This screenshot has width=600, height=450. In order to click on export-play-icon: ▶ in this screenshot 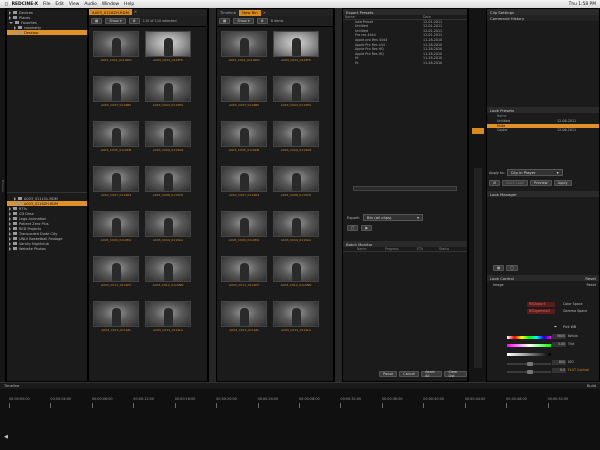, I will do `click(367, 228)`.